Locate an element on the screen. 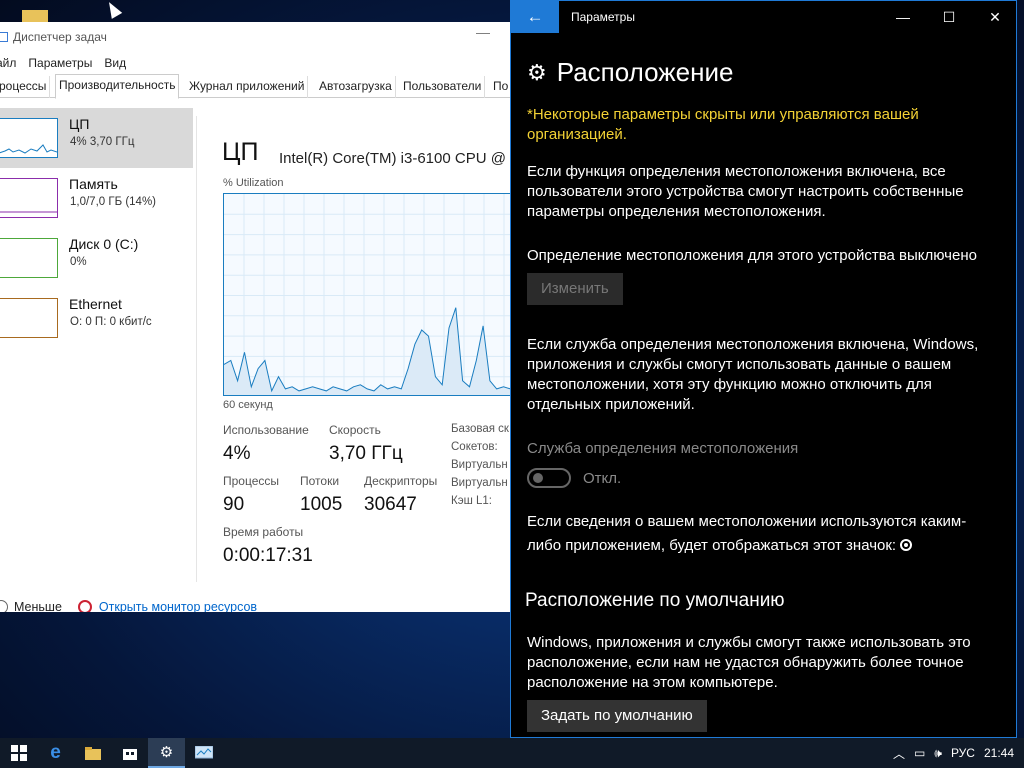 This screenshot has width=1024, height=768. utilization-label: % Utilization is located at coordinates (253, 183).